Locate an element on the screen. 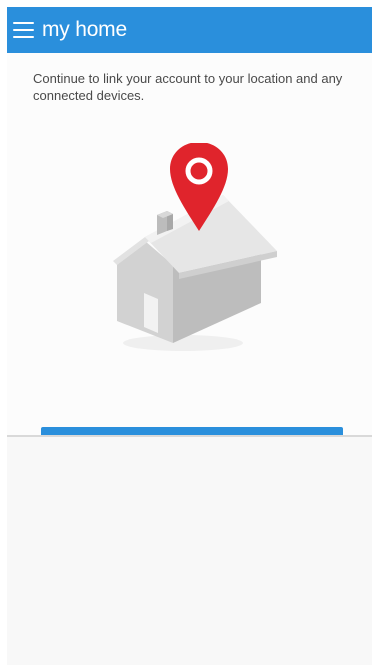 The width and height of the screenshot is (372, 665). hamburger-menu-icon is located at coordinates (23, 30).